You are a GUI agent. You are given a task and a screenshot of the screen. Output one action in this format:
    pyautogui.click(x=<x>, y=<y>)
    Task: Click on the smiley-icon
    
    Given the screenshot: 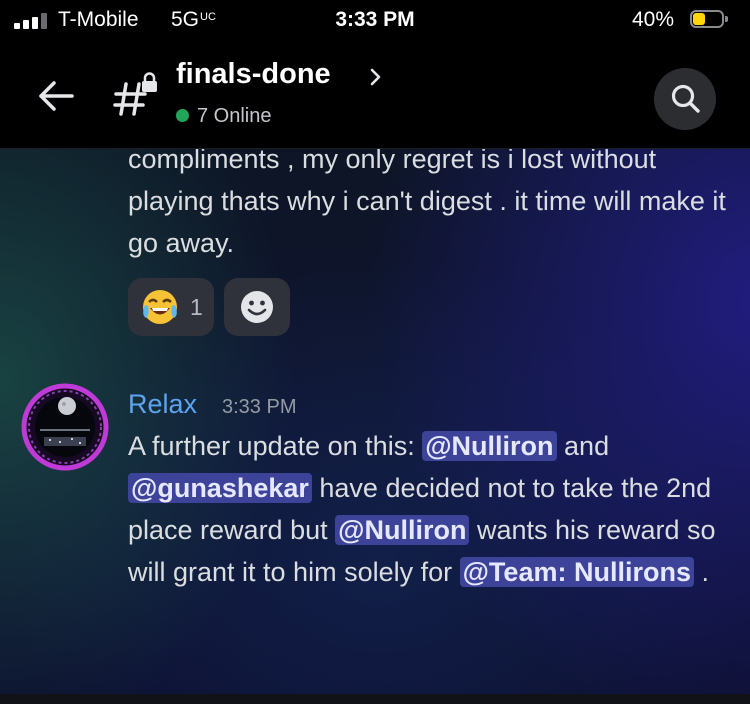 What is the action you would take?
    pyautogui.click(x=257, y=307)
    